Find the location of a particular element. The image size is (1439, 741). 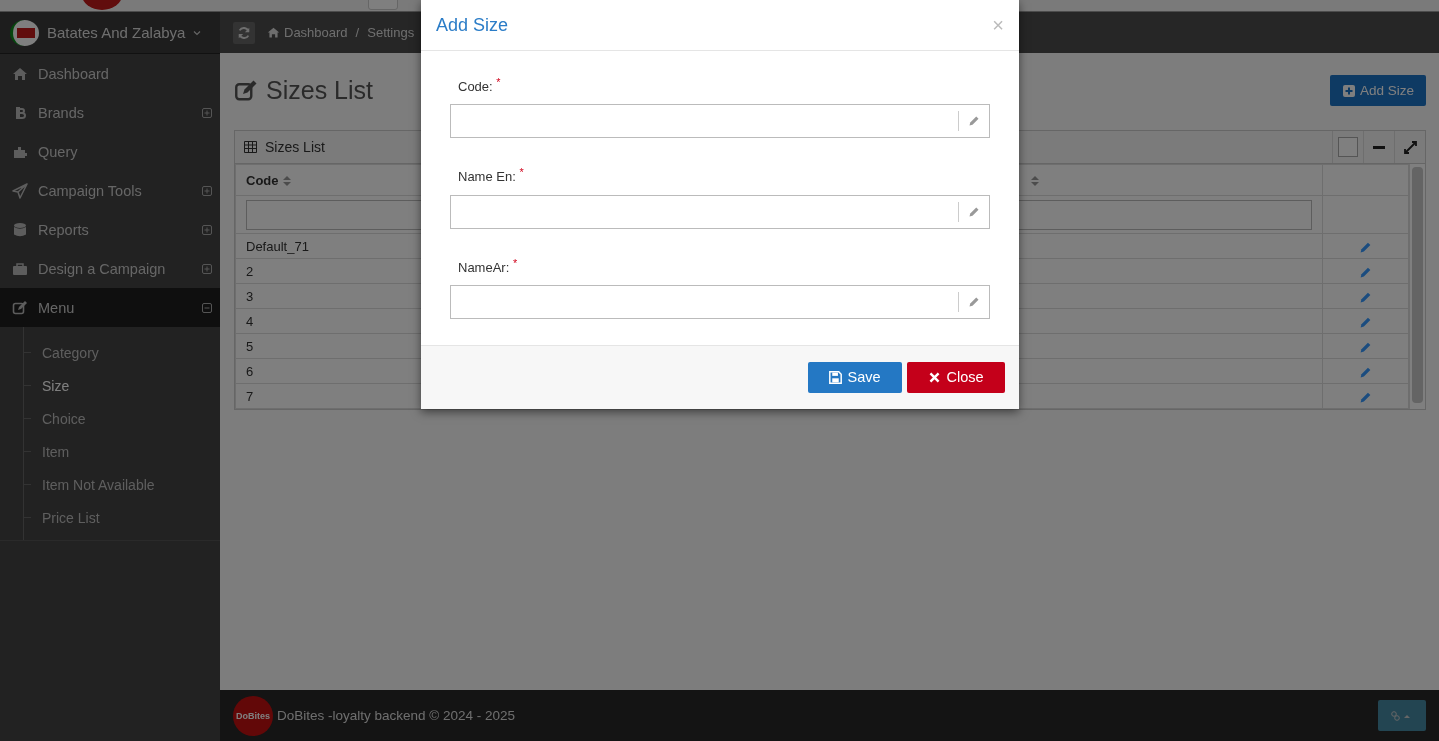

minimize-icon is located at coordinates (1379, 147).